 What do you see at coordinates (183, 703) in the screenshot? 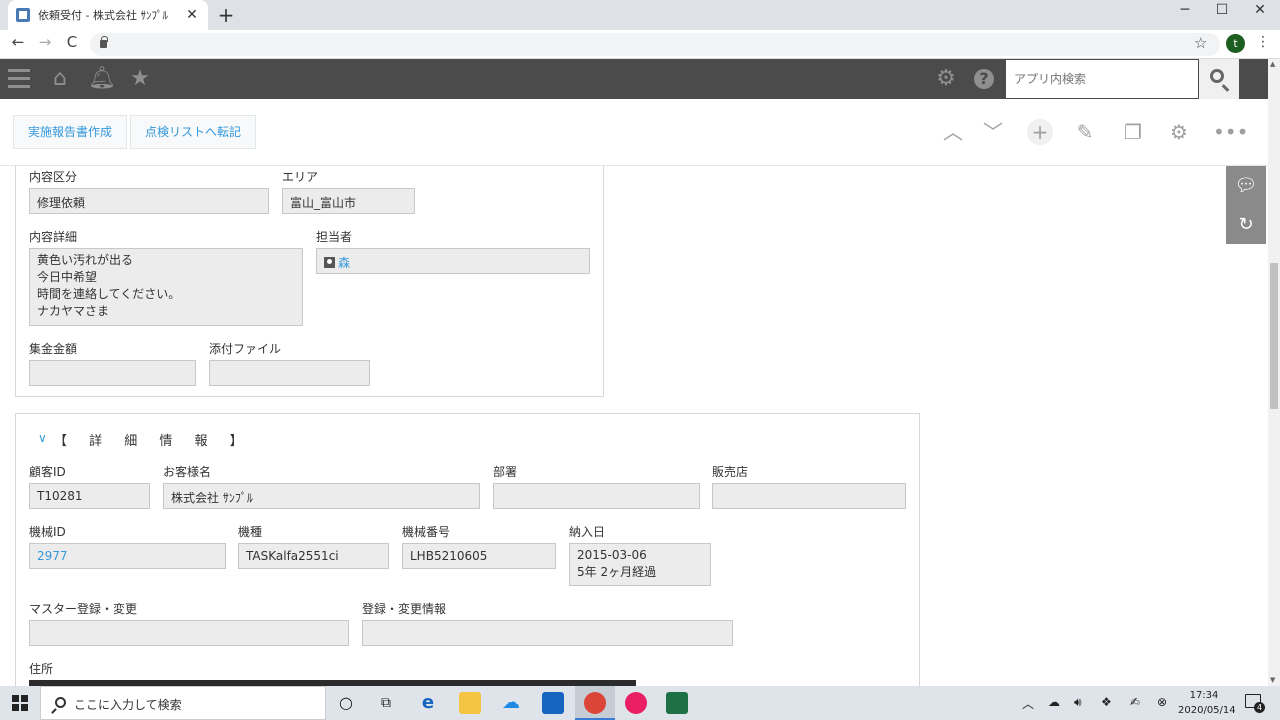
I see `taskbar-search-box: ここに入力して検索` at bounding box center [183, 703].